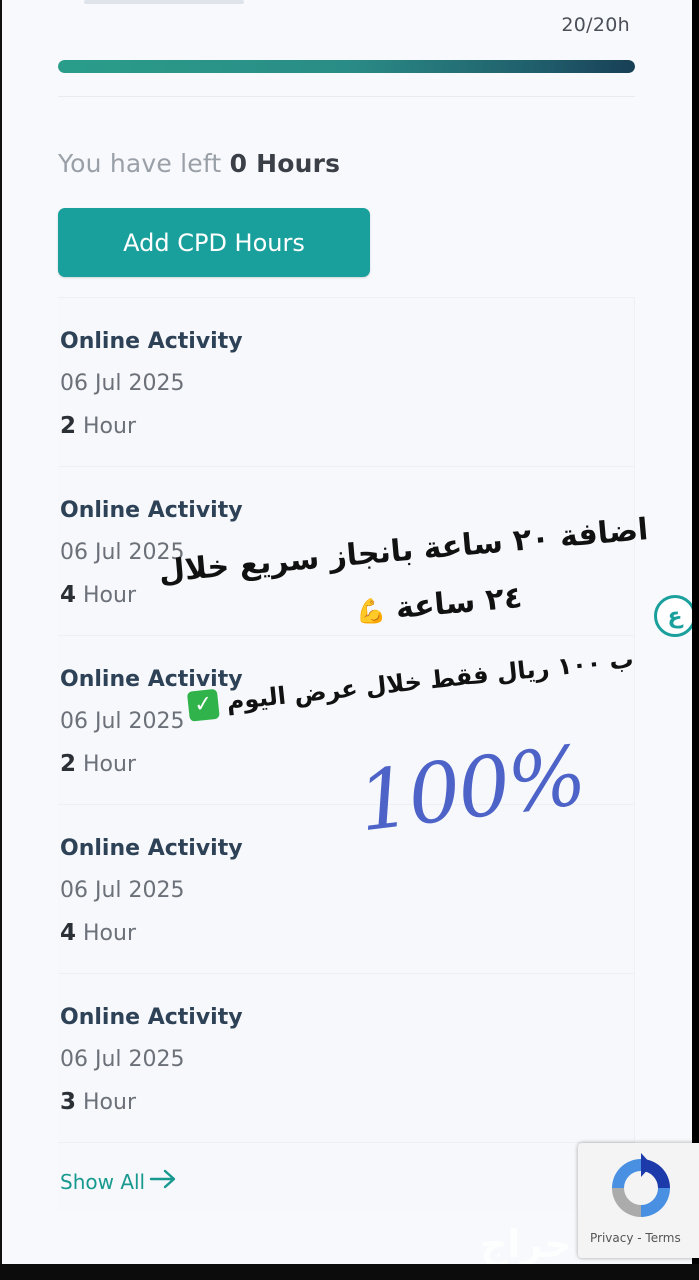 This screenshot has height=1280, width=699. I want to click on progress-bar, so click(346, 66).